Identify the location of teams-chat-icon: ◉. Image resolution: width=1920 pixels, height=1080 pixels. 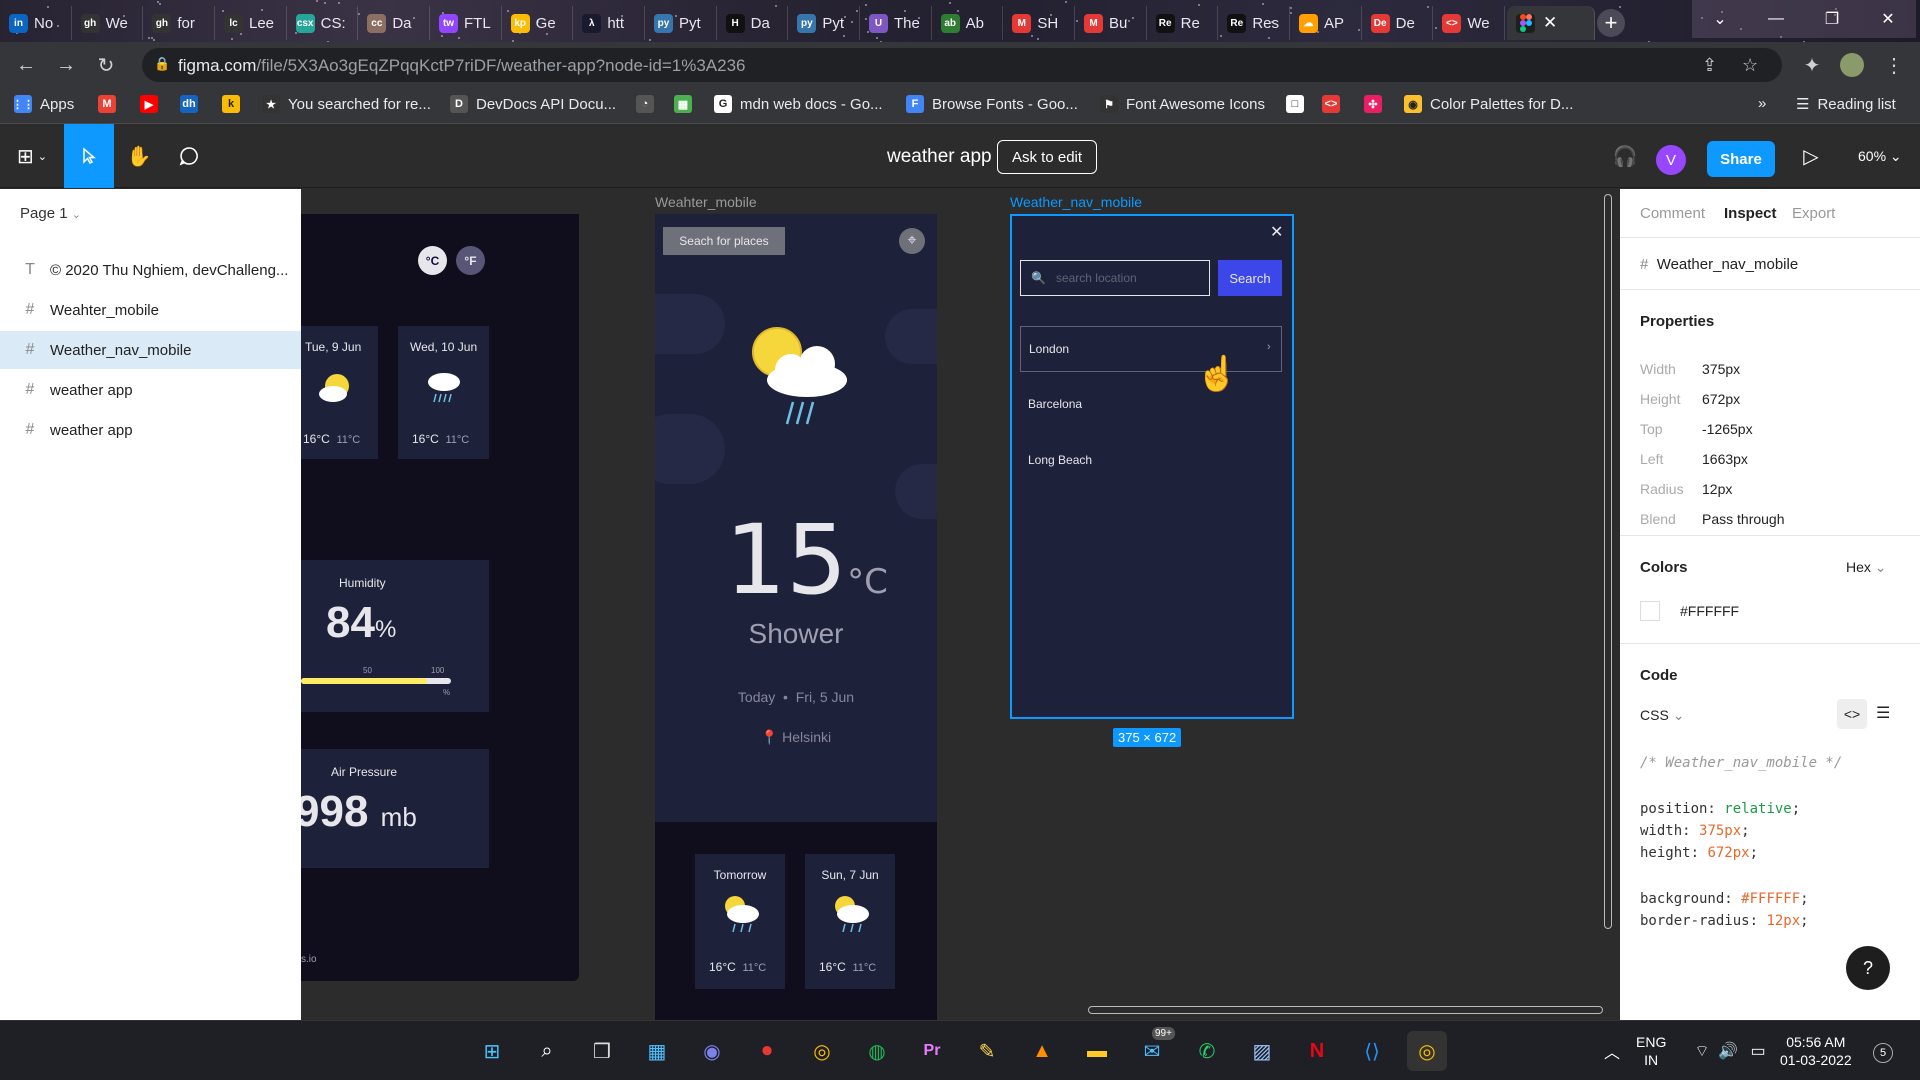
(712, 1051).